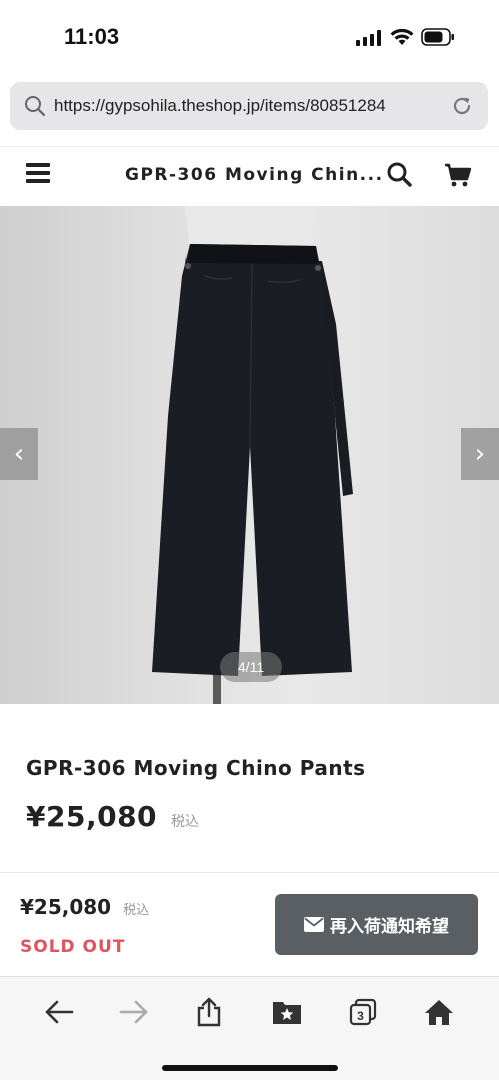  I want to click on forward-arrow-icon, so click(133, 1012).